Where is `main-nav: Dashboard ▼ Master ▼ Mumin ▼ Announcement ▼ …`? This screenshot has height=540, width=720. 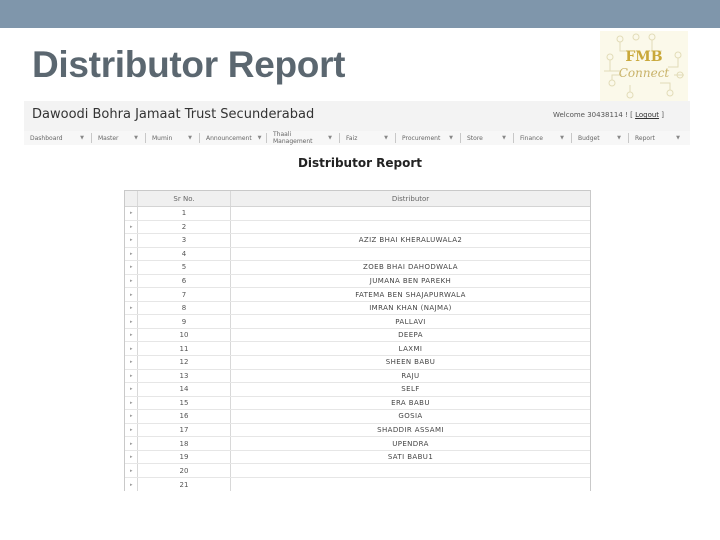 main-nav: Dashboard ▼ Master ▼ Mumin ▼ Announcement ▼ … is located at coordinates (357, 138).